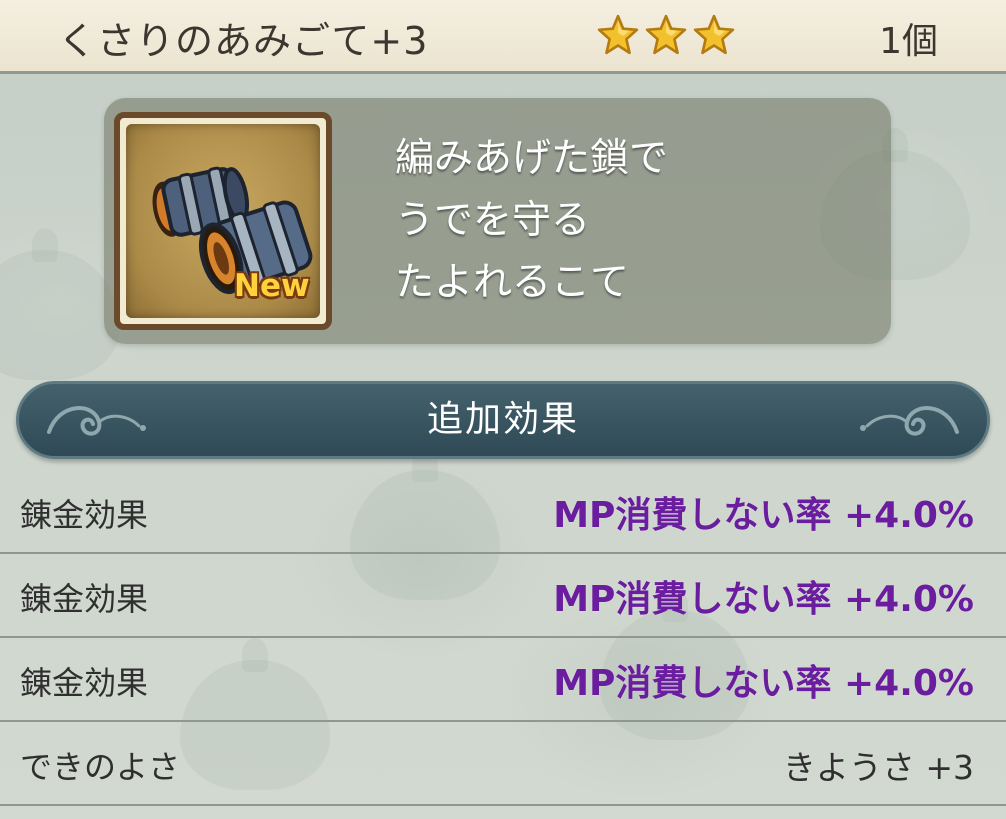  Describe the element at coordinates (493, 220) in the screenshot. I see `description-line: うでを守る` at that location.